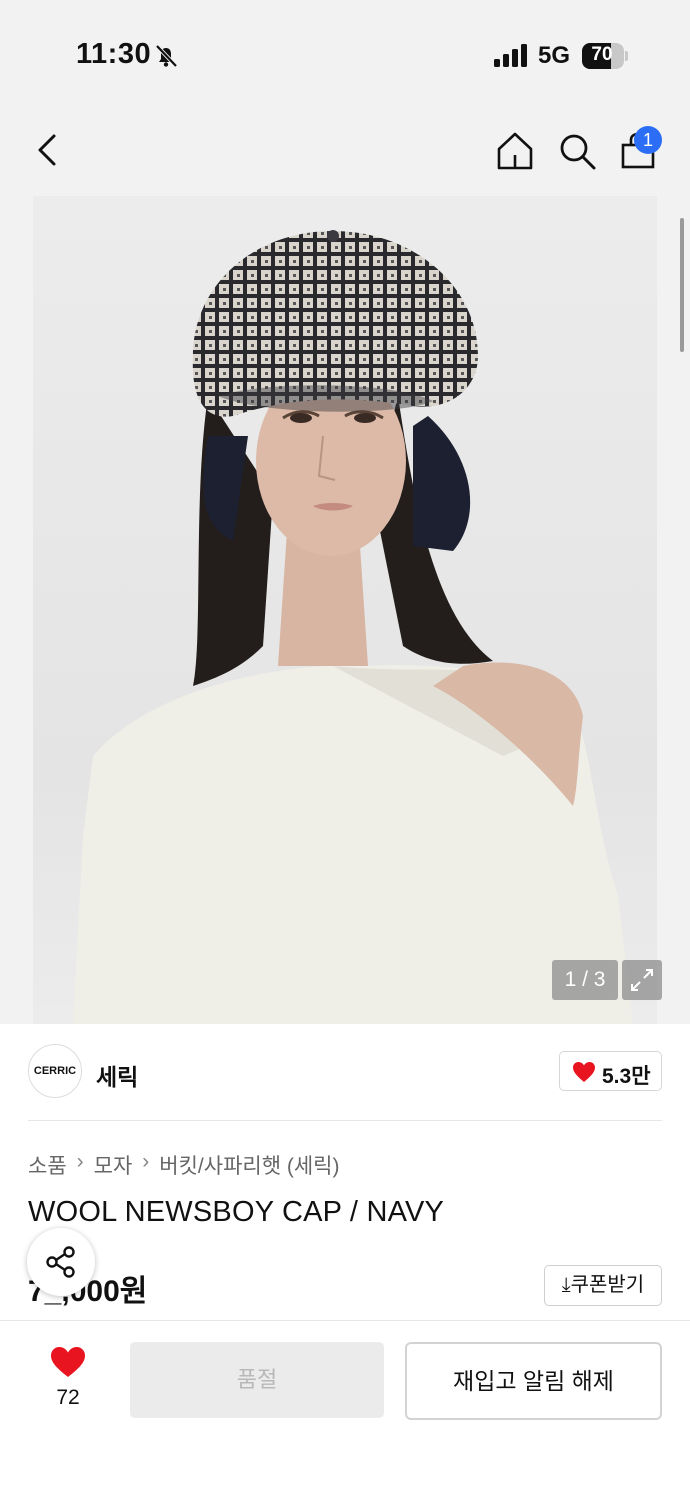 This screenshot has height=1500, width=690. Describe the element at coordinates (533, 1381) in the screenshot. I see `restock-alert-button: 재입고 알림 해제` at that location.